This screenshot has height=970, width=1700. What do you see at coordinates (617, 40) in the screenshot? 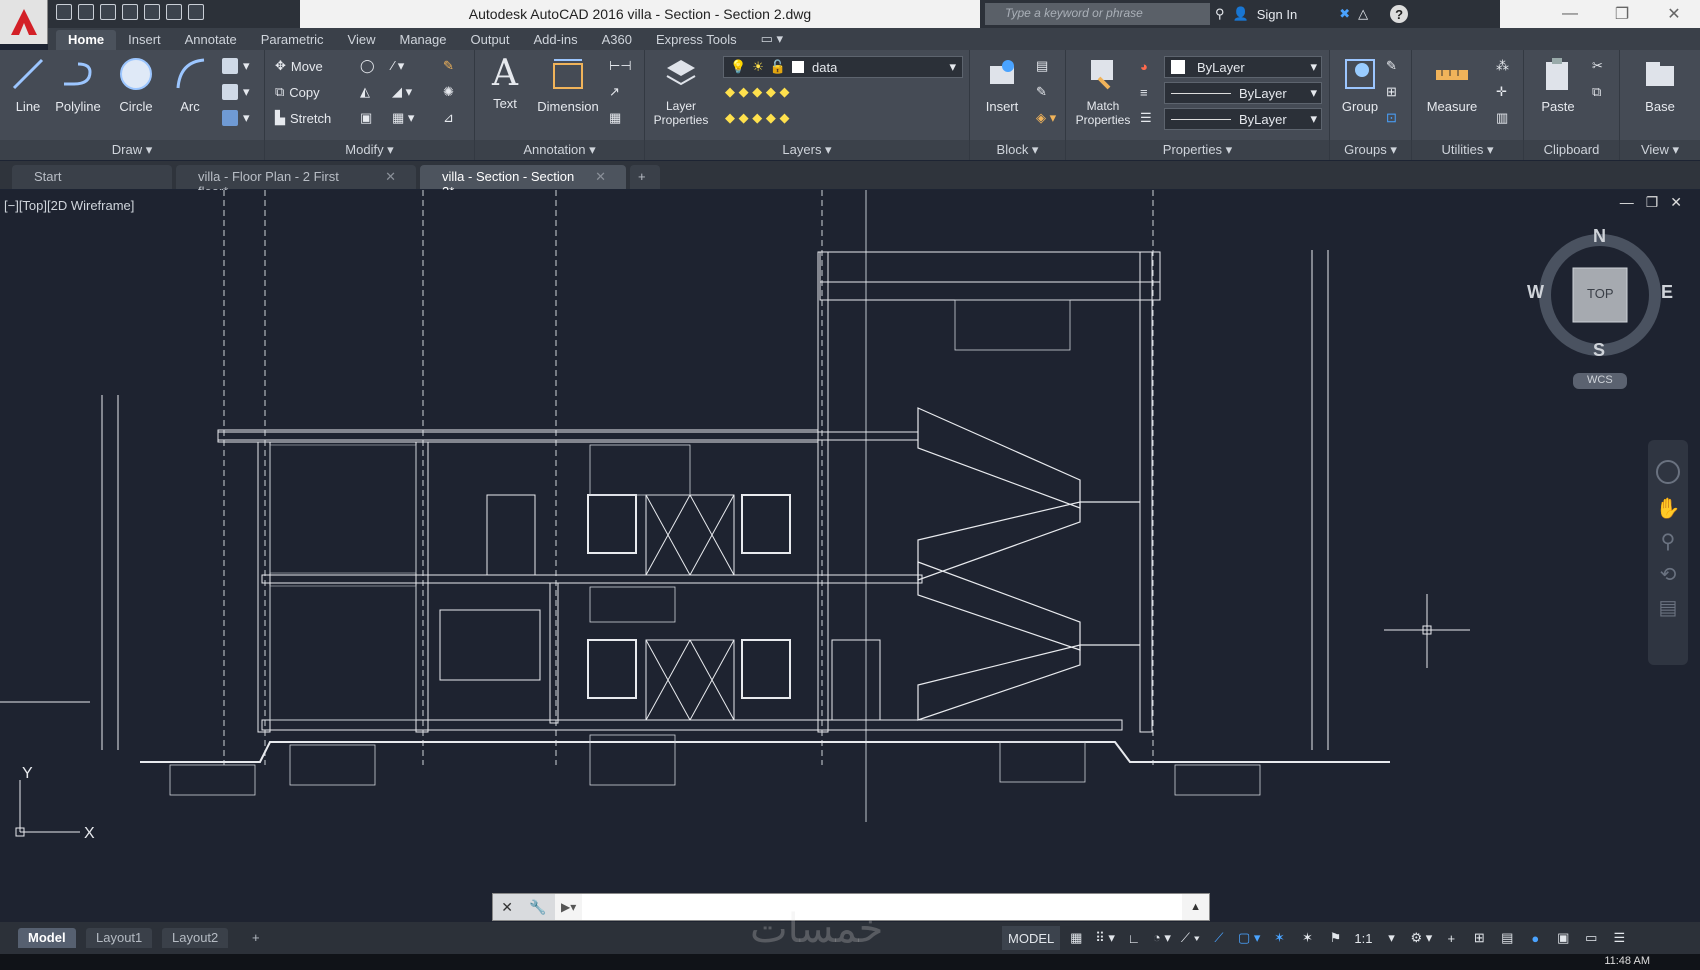
I see `tab-a360: A360` at bounding box center [617, 40].